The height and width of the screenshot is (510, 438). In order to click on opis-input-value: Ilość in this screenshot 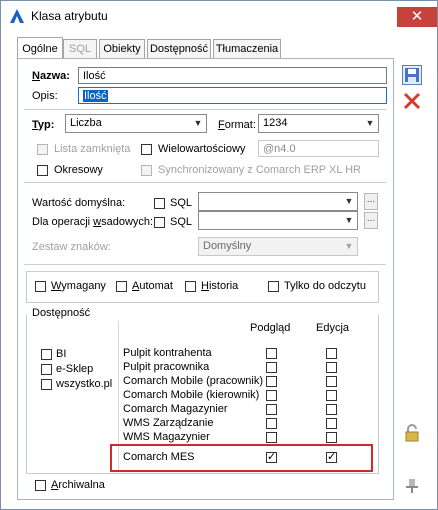, I will do `click(95, 96)`.